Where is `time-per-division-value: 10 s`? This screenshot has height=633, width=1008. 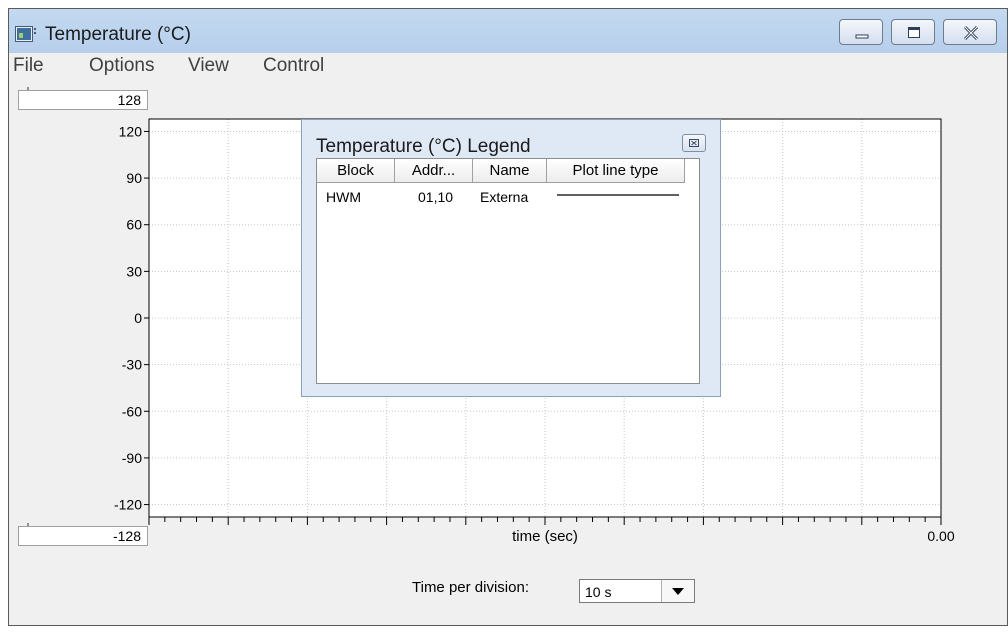
time-per-division-value: 10 s is located at coordinates (598, 592).